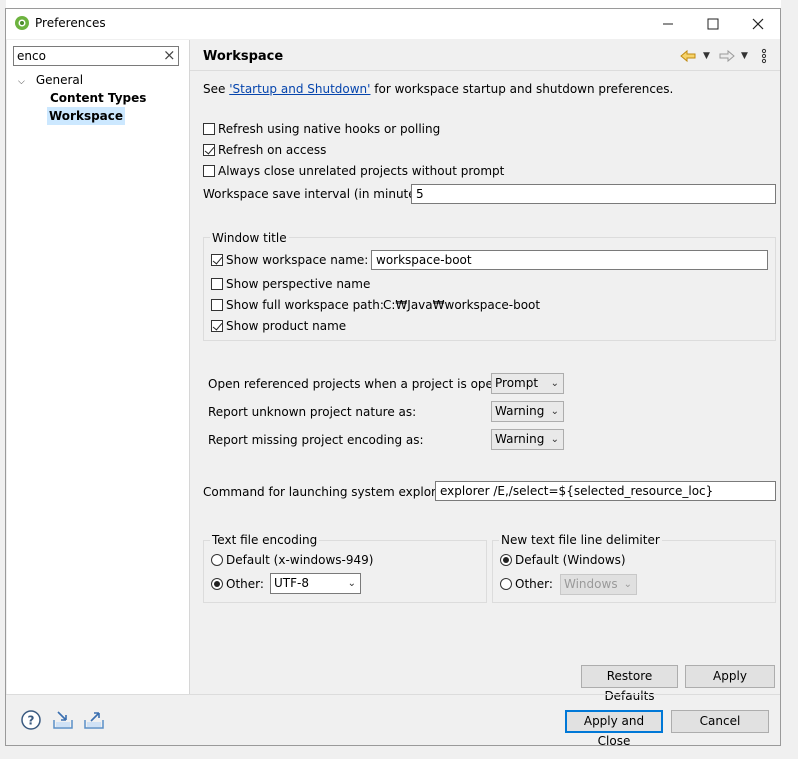  I want to click on background-strip-right, so click(789, 379).